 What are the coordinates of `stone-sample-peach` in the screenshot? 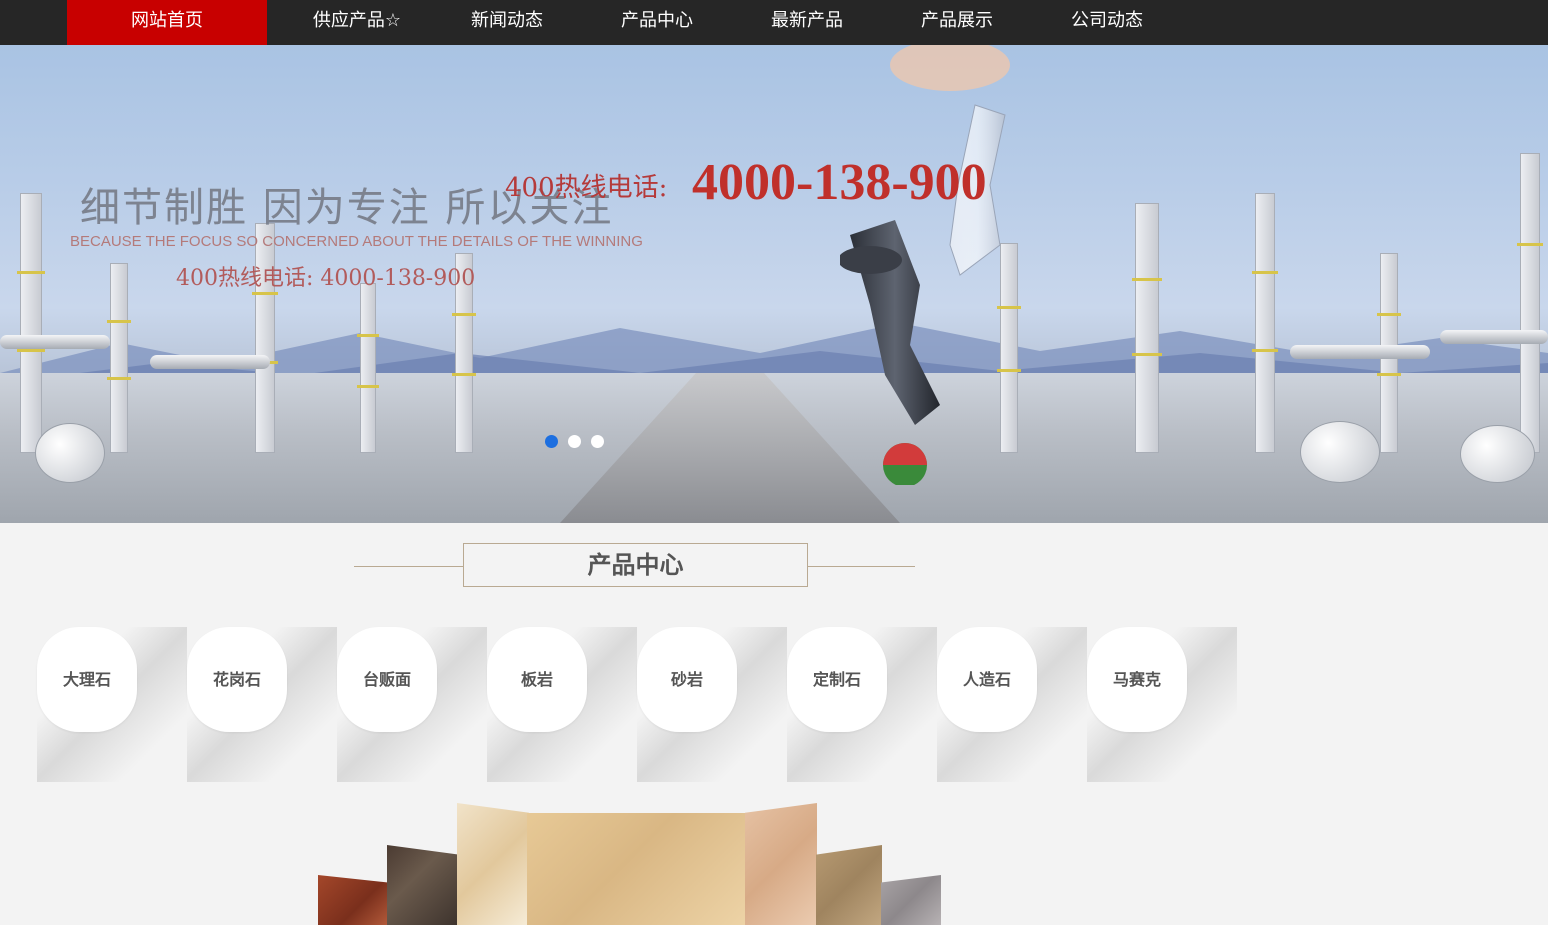 It's located at (781, 864).